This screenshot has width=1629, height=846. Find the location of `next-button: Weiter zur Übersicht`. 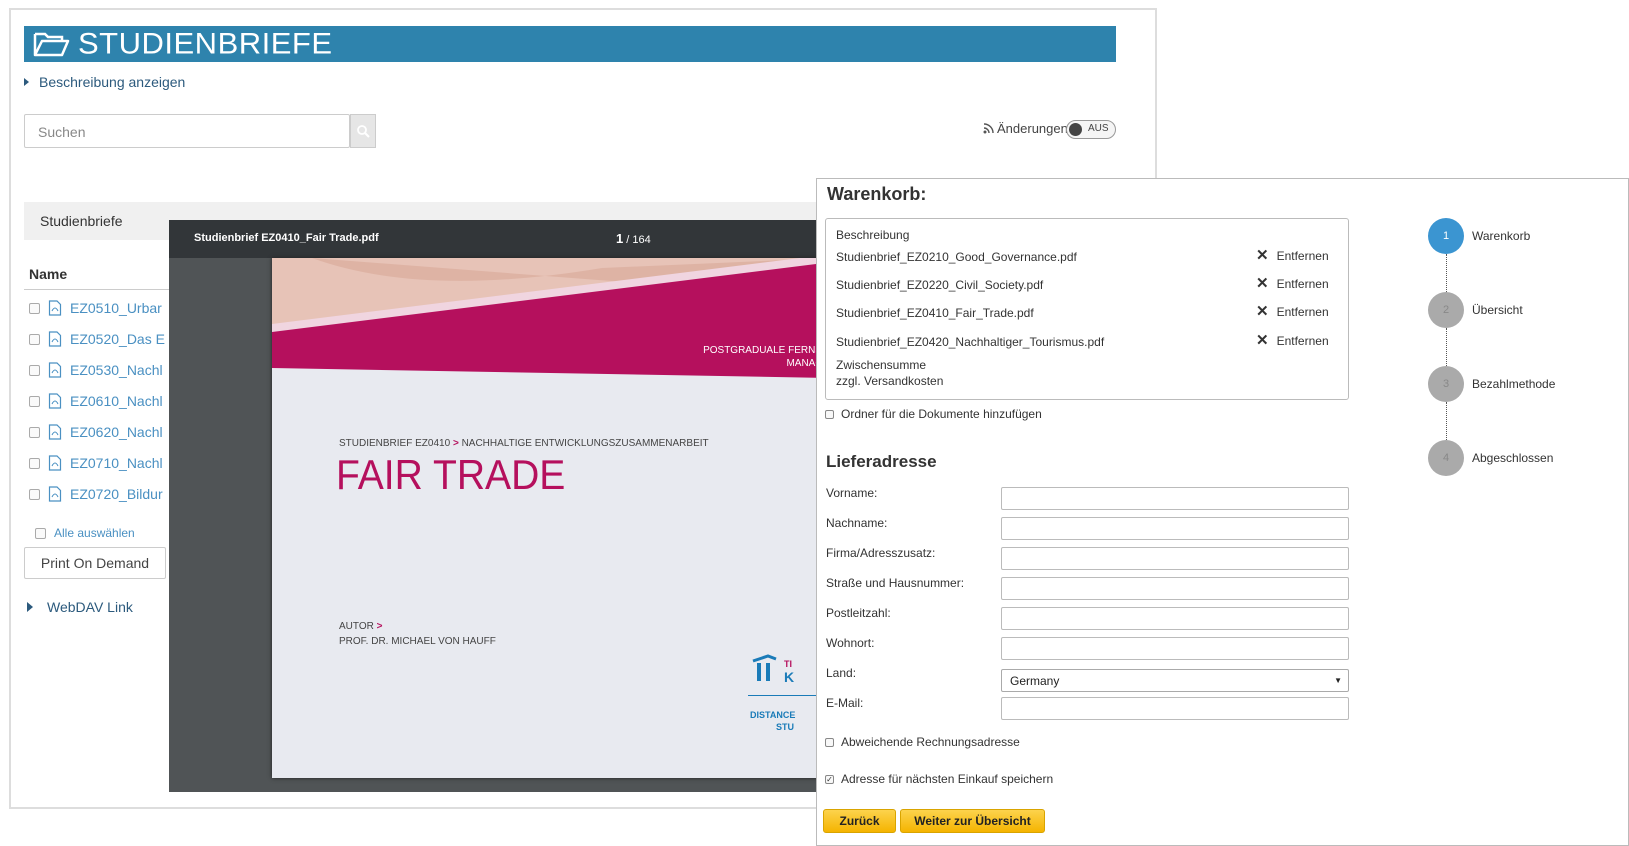

next-button: Weiter zur Übersicht is located at coordinates (972, 821).